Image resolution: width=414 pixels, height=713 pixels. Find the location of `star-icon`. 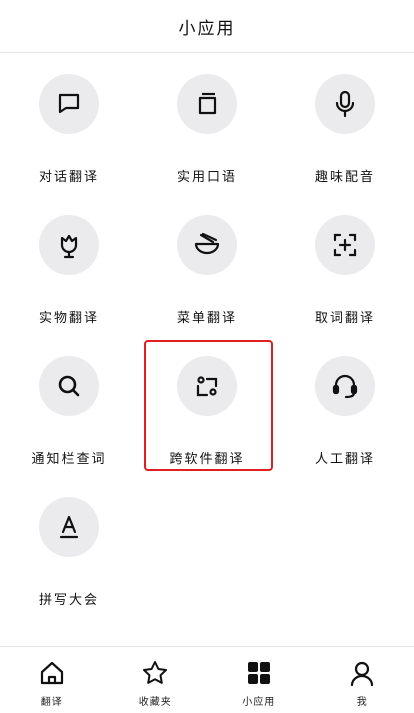

star-icon is located at coordinates (155, 673).